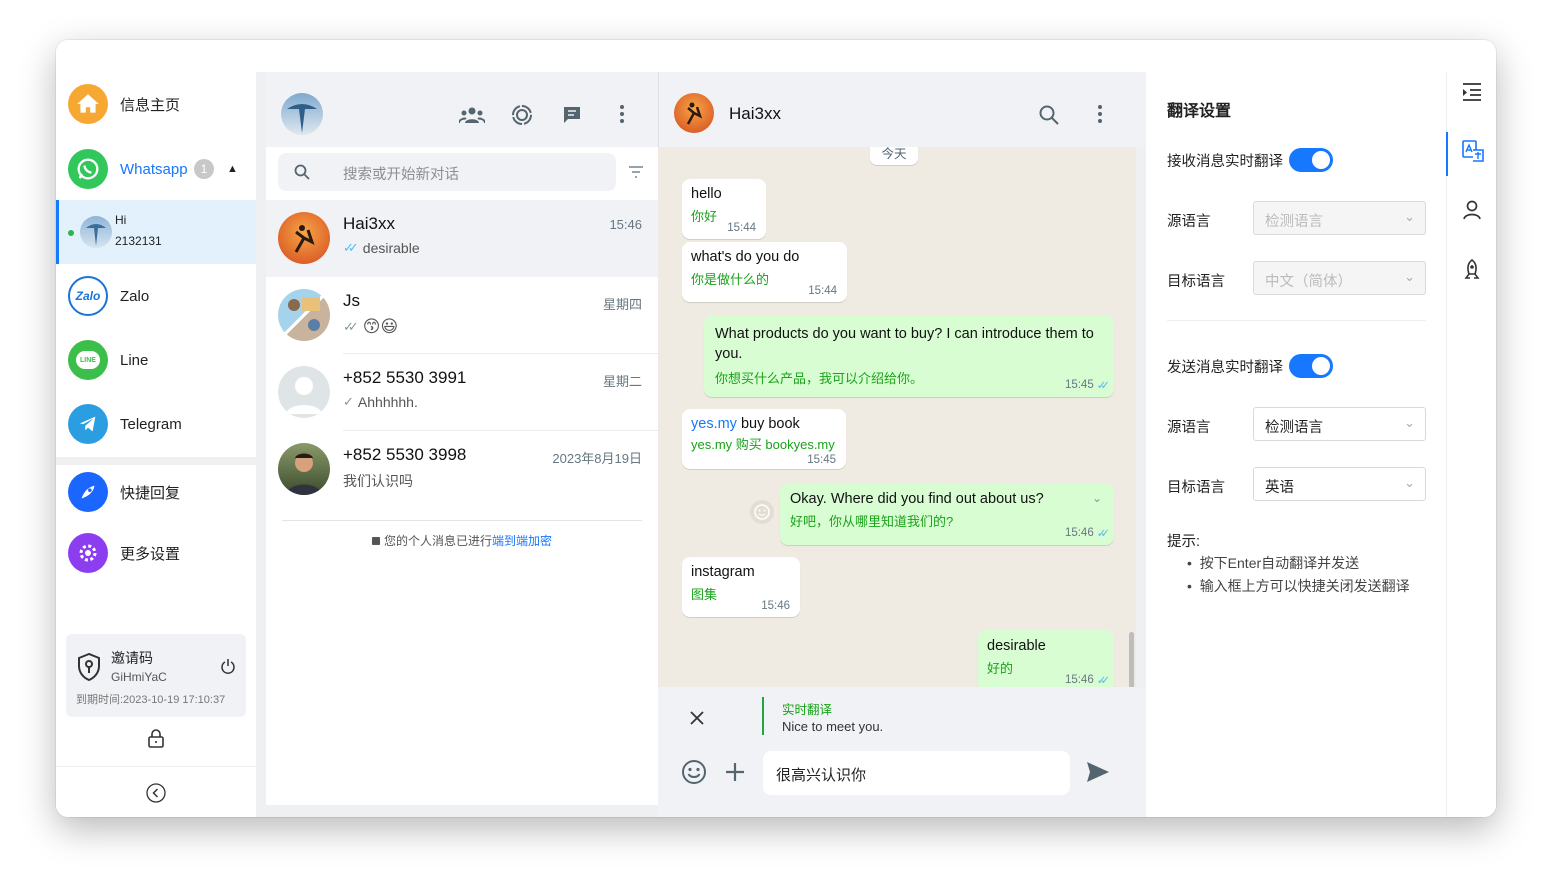  Describe the element at coordinates (763, 444) in the screenshot. I see `message-translation: yes.my 购买 bookyes.my` at that location.